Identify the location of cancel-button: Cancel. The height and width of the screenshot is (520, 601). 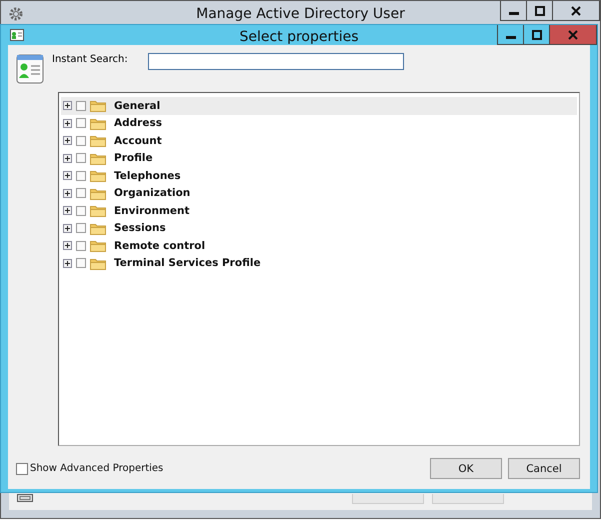
(544, 468).